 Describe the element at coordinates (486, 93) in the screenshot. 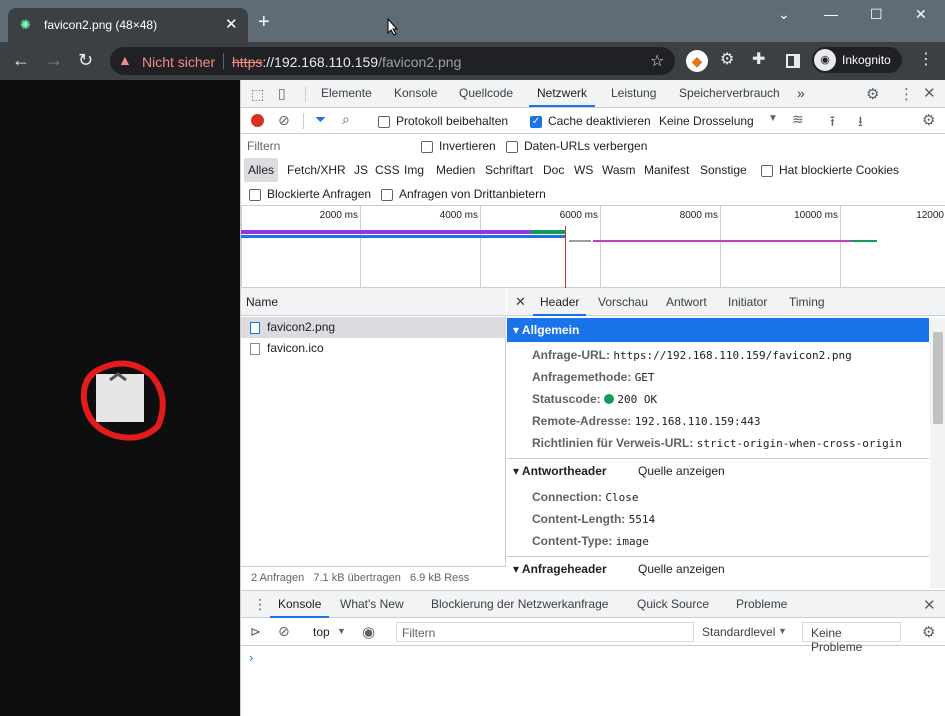

I see `tab-quellcode: Quellcode` at that location.